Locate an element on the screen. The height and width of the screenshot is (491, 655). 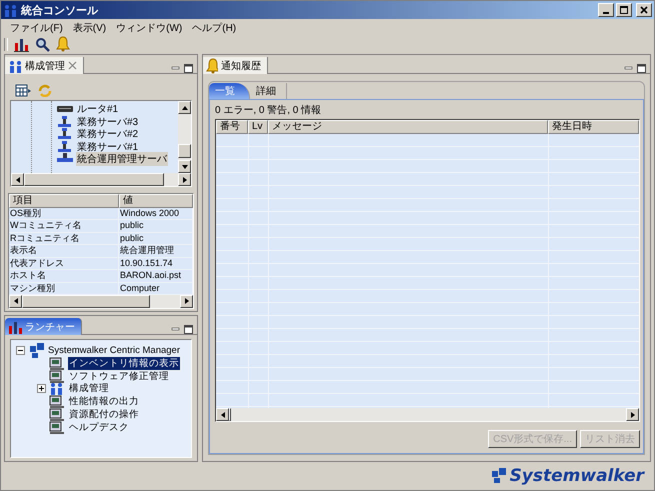
vertical-scrollbar is located at coordinates (184, 137).